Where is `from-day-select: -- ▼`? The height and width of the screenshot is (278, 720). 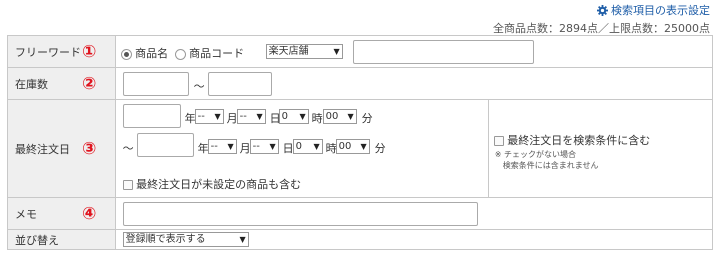
from-day-select: -- ▼ is located at coordinates (251, 116).